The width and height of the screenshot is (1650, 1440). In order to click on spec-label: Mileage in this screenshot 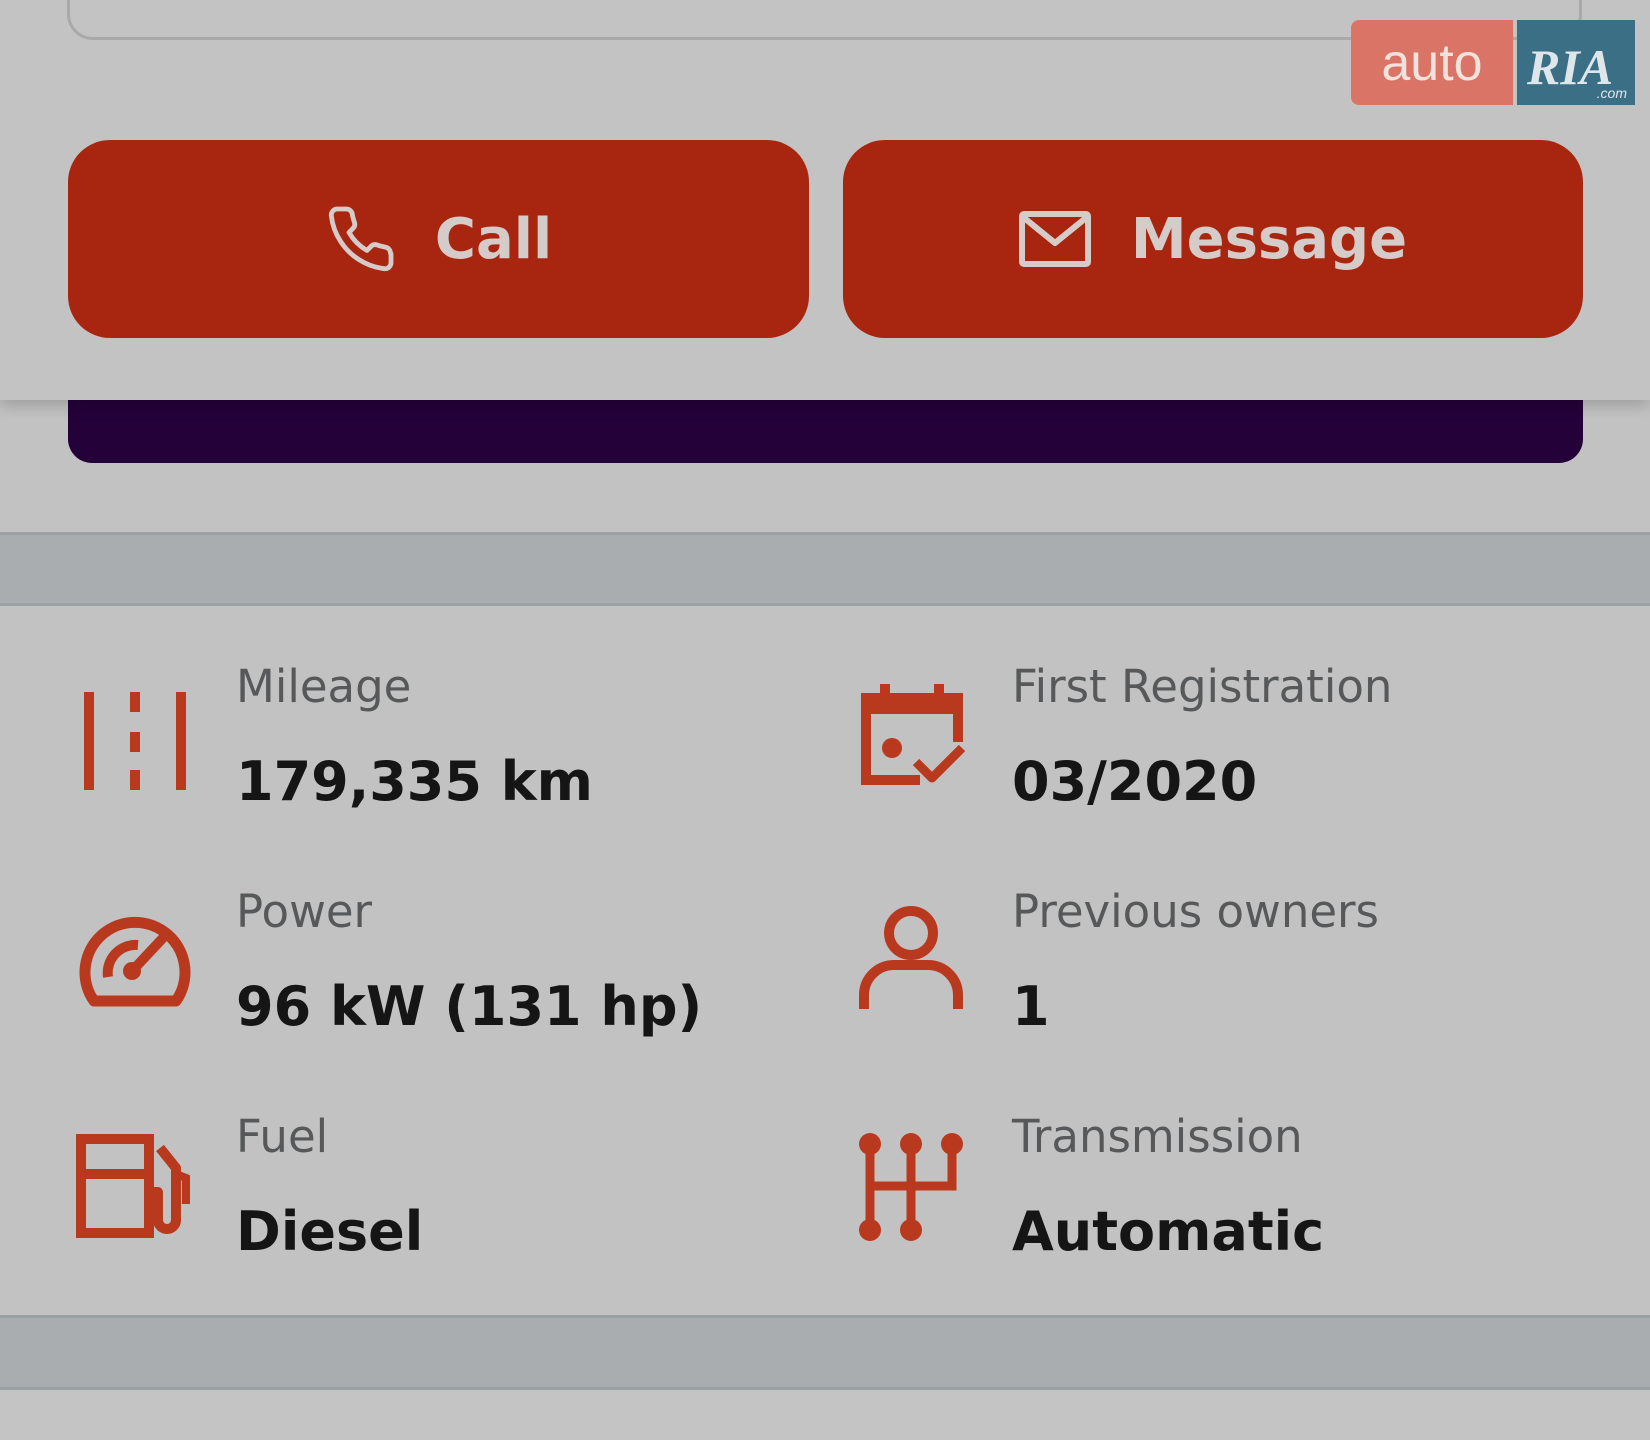, I will do `click(324, 686)`.